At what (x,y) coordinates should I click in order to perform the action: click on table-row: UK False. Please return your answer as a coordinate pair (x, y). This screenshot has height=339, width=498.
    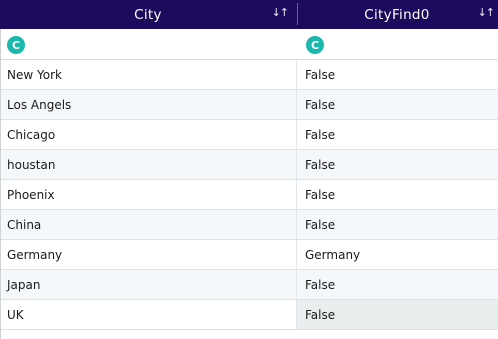
    Looking at the image, I should click on (249, 315).